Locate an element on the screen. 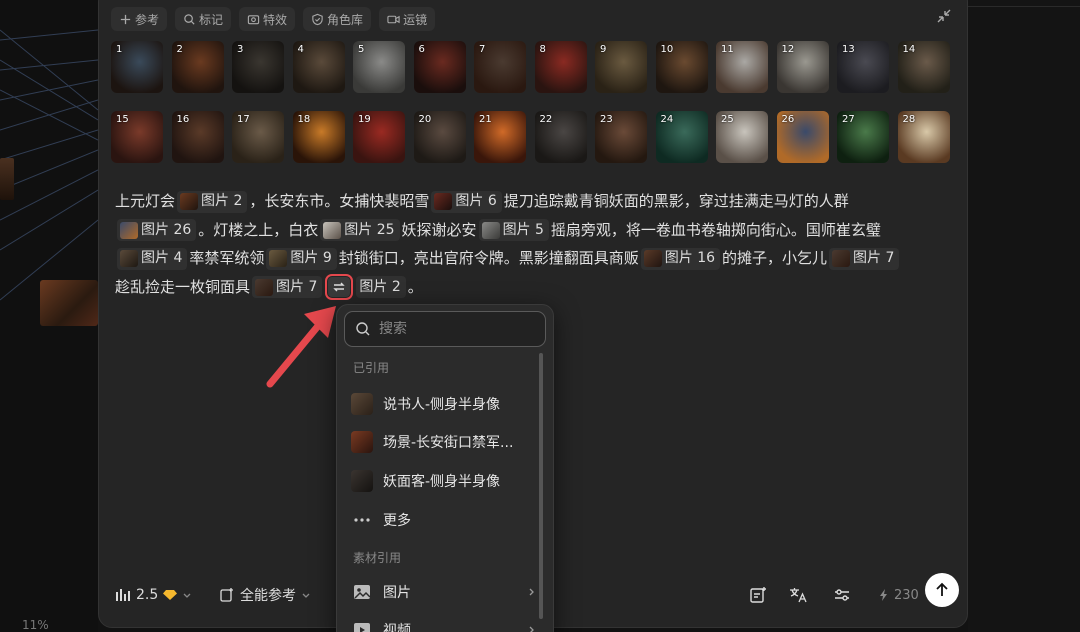  notes-plus-icon is located at coordinates (758, 595).